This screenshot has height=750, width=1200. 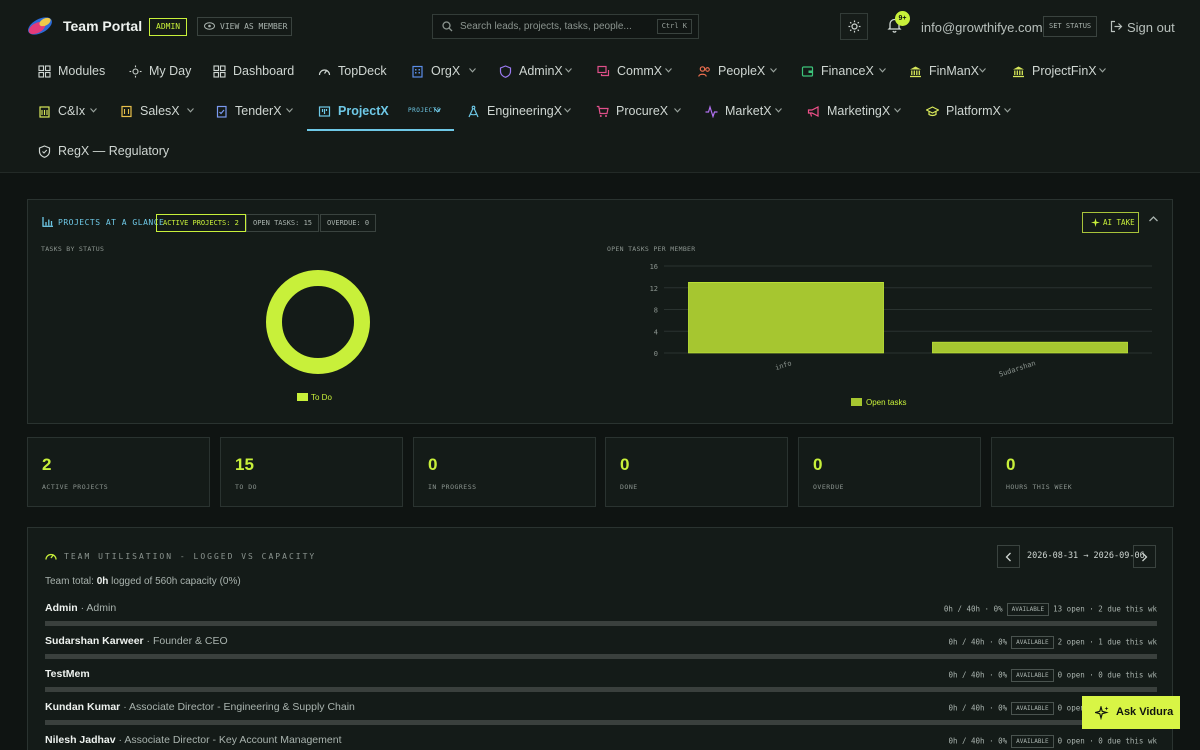 I want to click on team-total-suffix: logged of 560h capacity (0%), so click(x=176, y=581).